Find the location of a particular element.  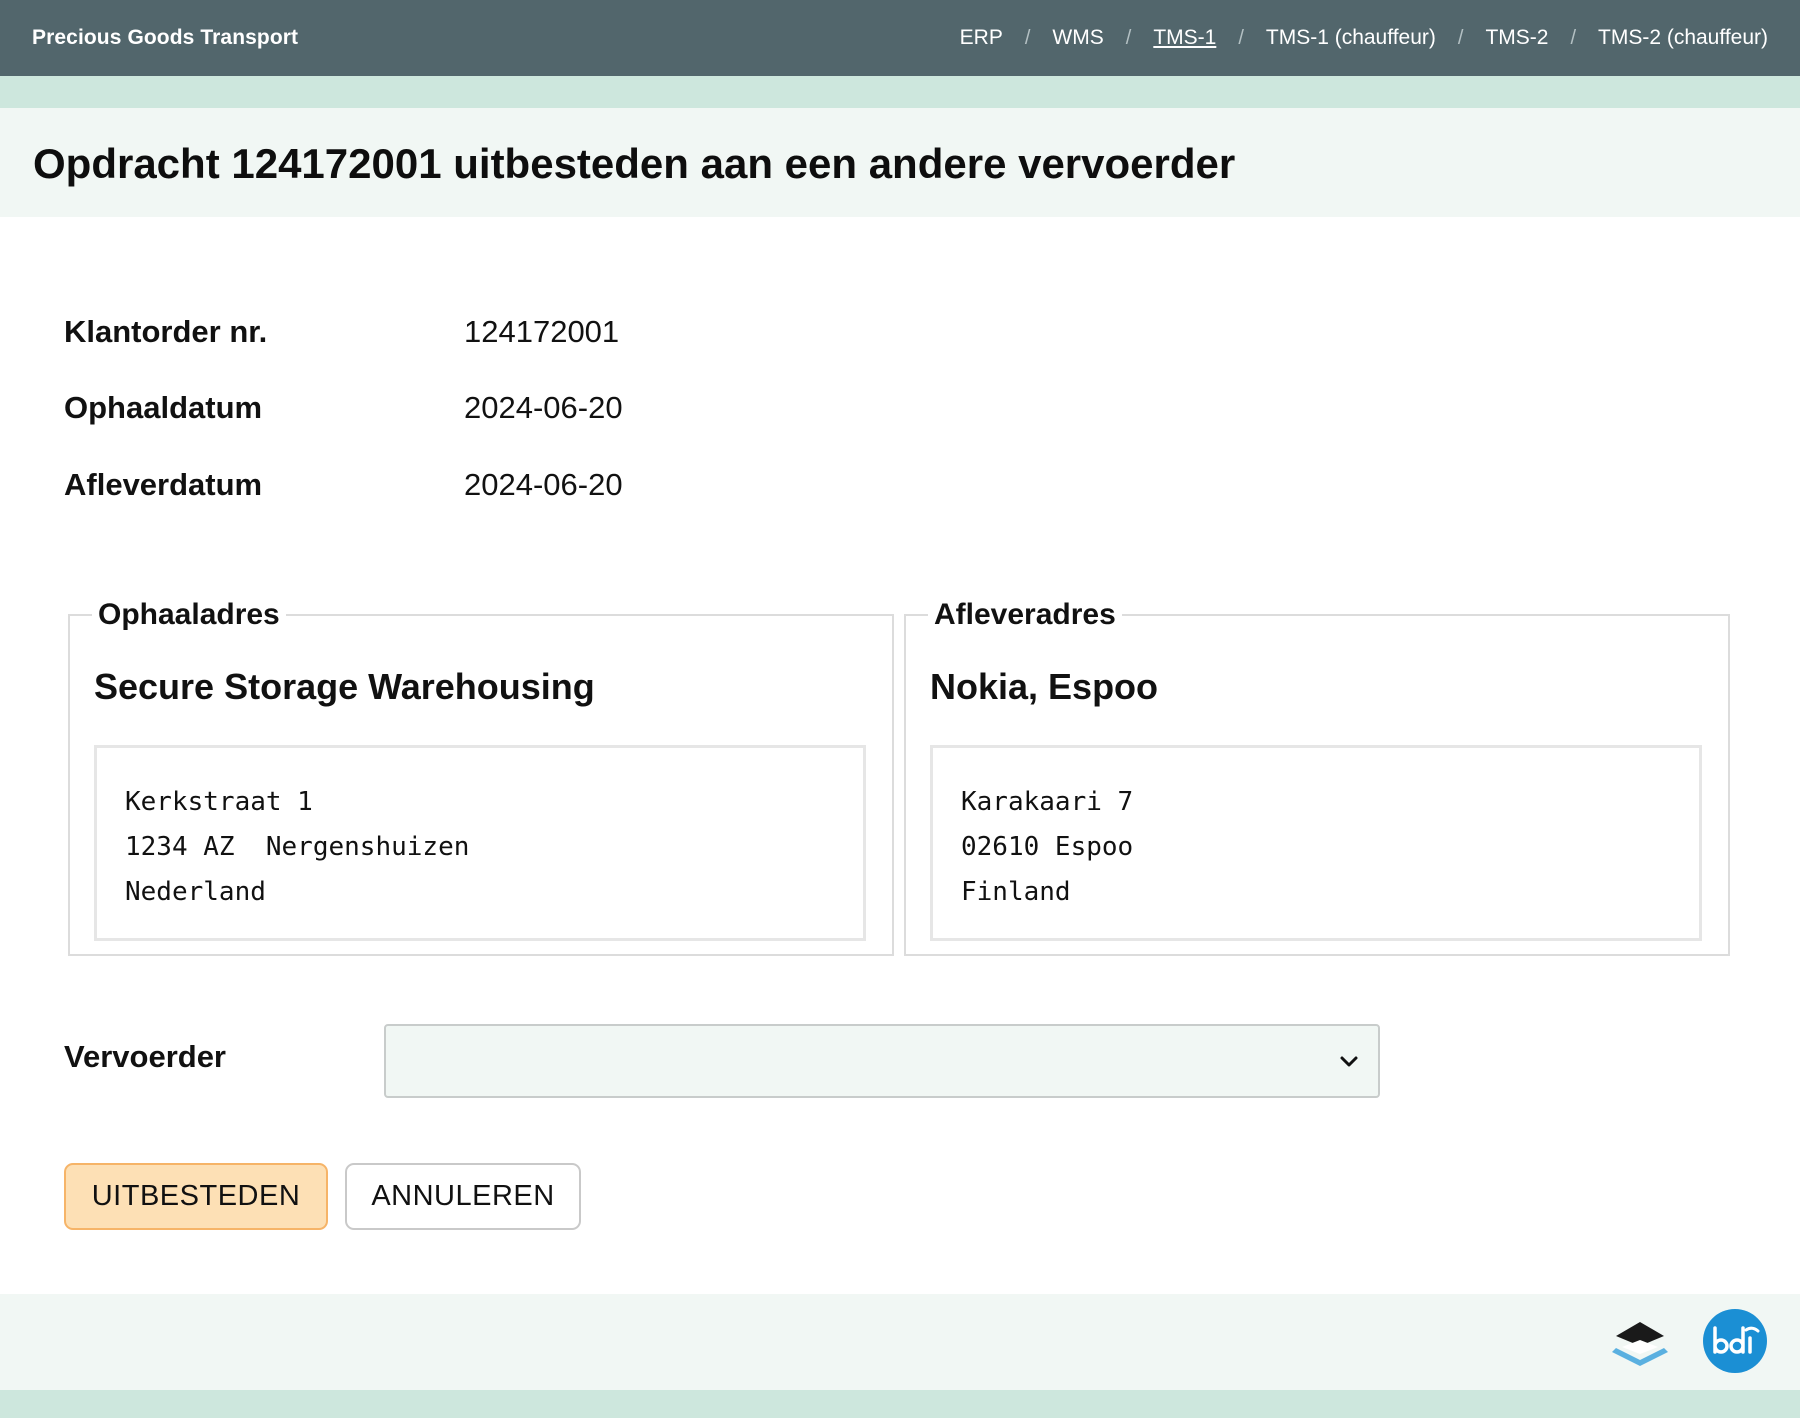

carrier-select is located at coordinates (882, 1061).